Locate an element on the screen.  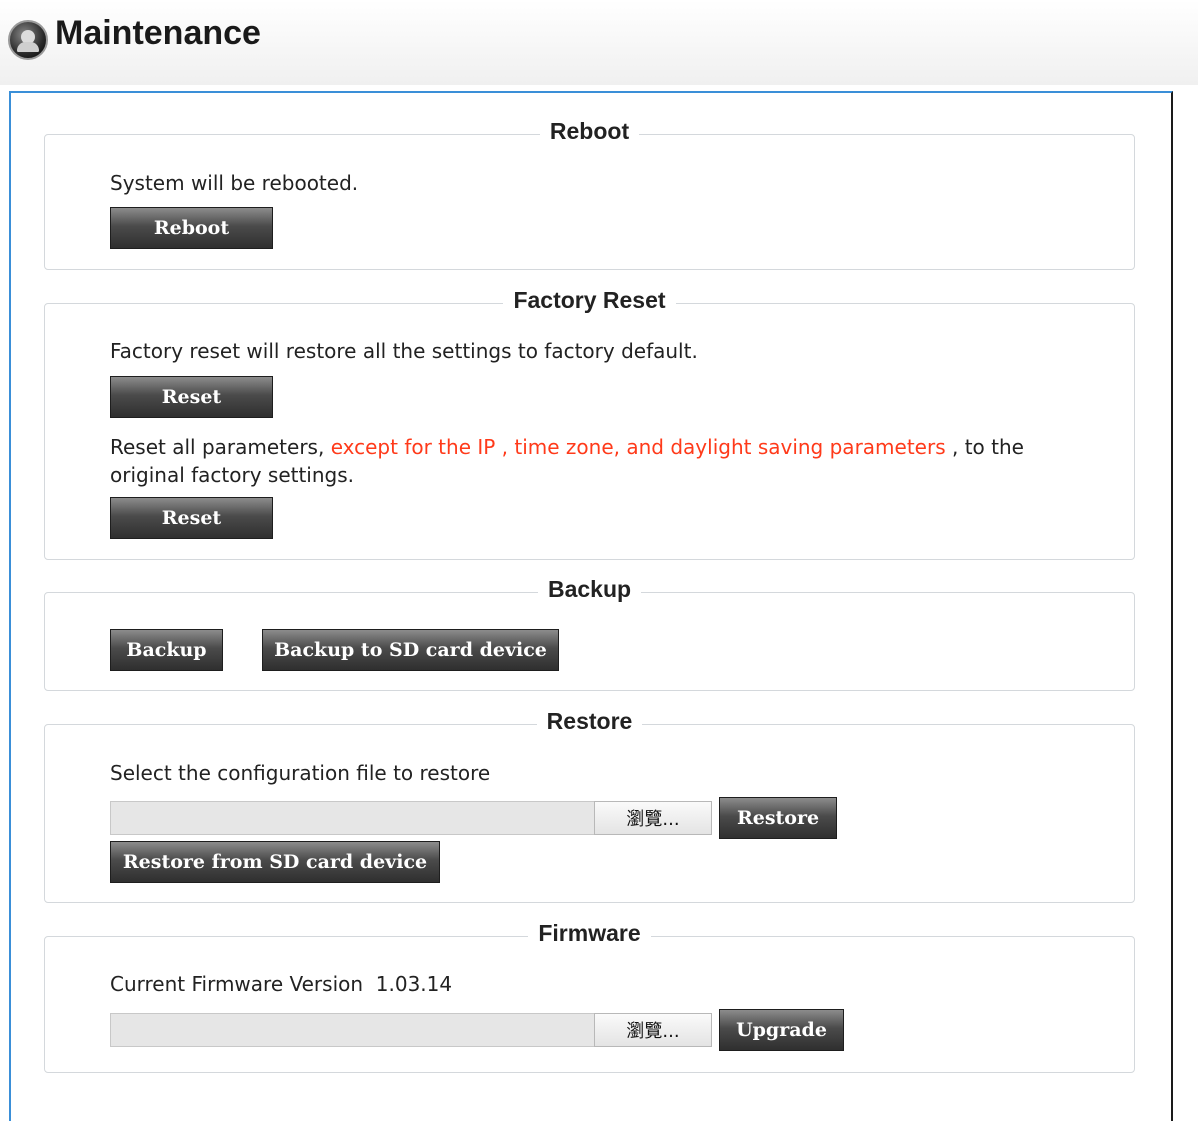
partial-reset-text-after: , to the is located at coordinates (984, 447).